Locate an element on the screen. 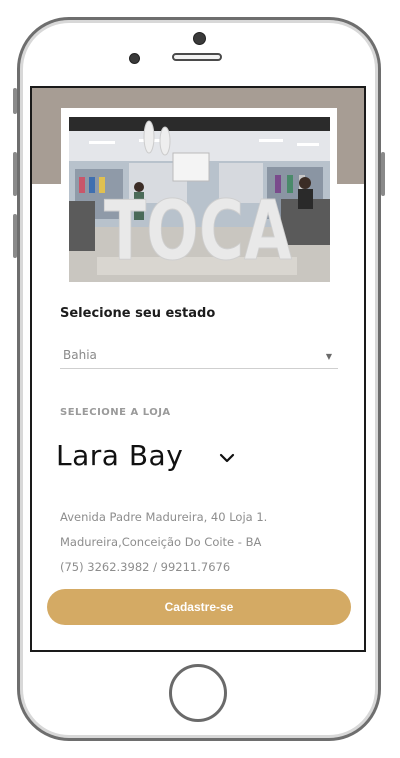 Image resolution: width=400 pixels, height=758 pixels. caret-down-icon: ▼ is located at coordinates (328, 356).